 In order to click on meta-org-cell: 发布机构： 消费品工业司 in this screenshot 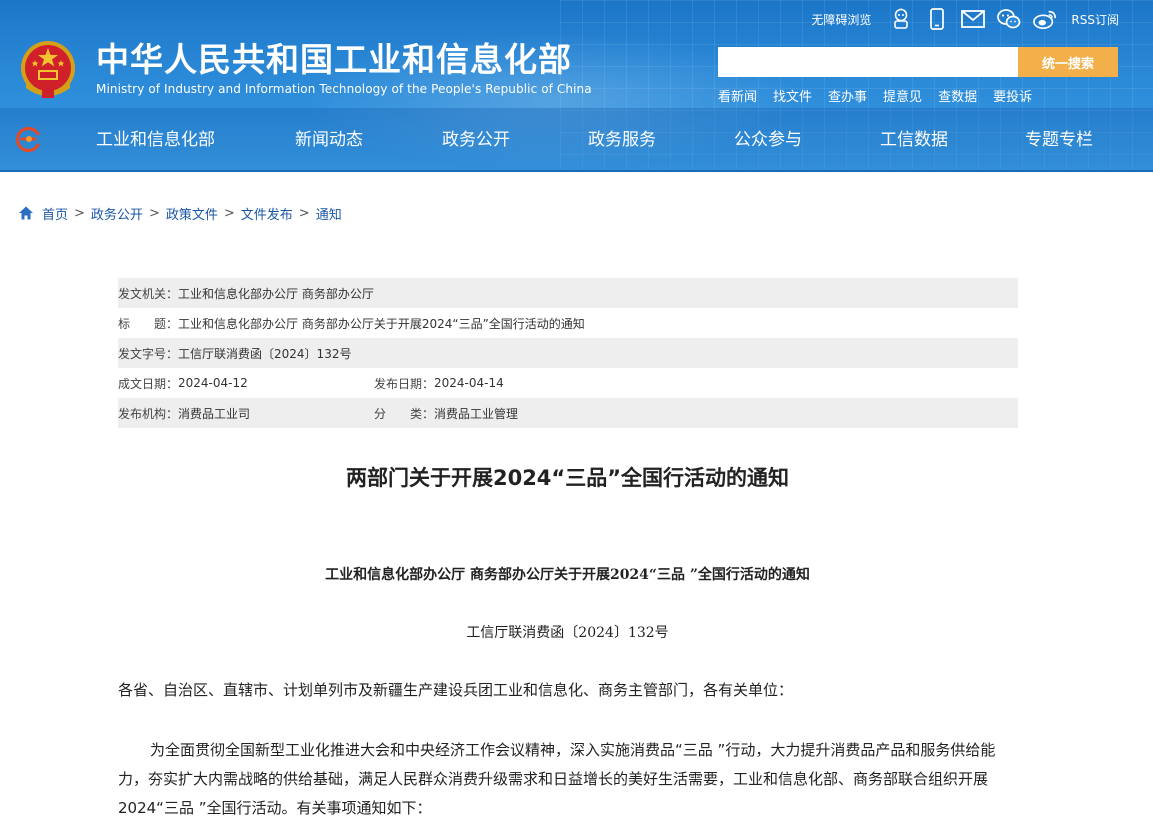, I will do `click(246, 413)`.